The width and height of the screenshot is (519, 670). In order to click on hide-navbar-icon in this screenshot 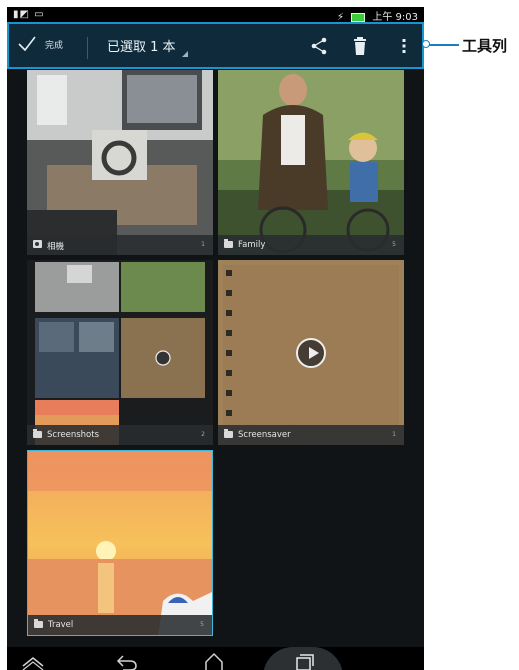, I will do `click(33, 661)`.